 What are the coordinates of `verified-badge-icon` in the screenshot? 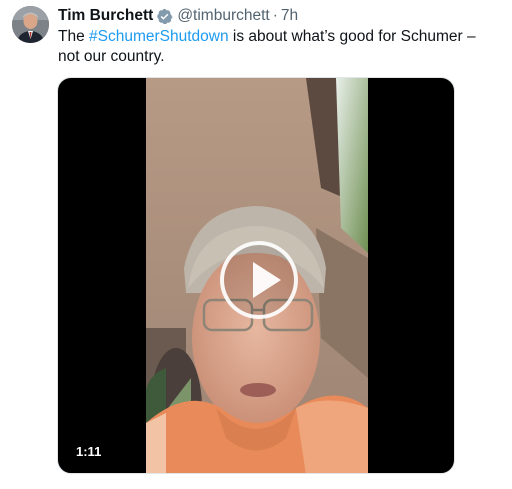 It's located at (165, 16).